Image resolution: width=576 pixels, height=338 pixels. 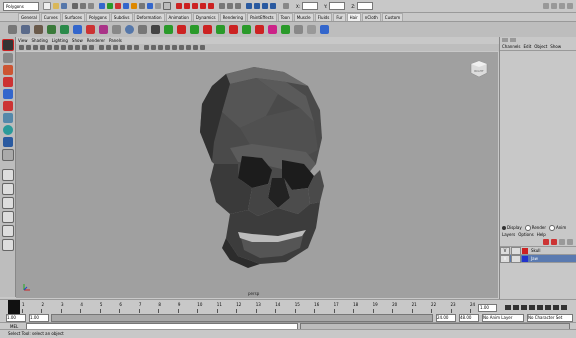 I want to click on layout-outliner-icon, so click(x=7, y=217).